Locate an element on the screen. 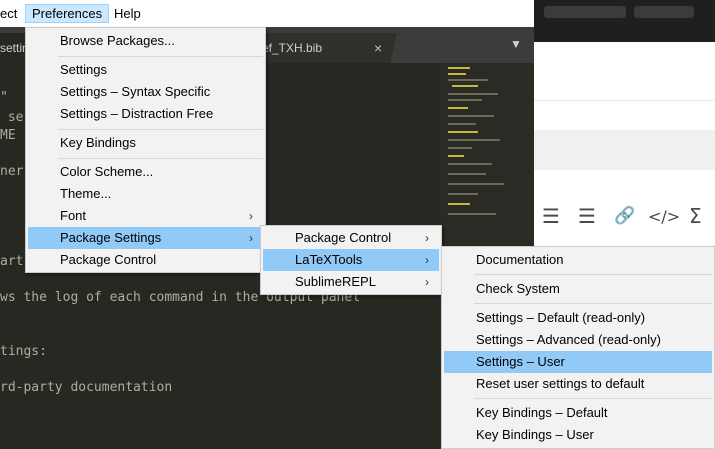  close-icon: × is located at coordinates (378, 48).